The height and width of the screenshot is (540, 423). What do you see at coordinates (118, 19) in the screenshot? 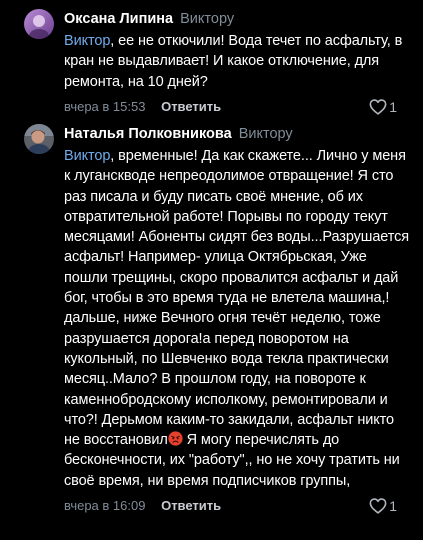
I see `author-name: Оксана Липина` at bounding box center [118, 19].